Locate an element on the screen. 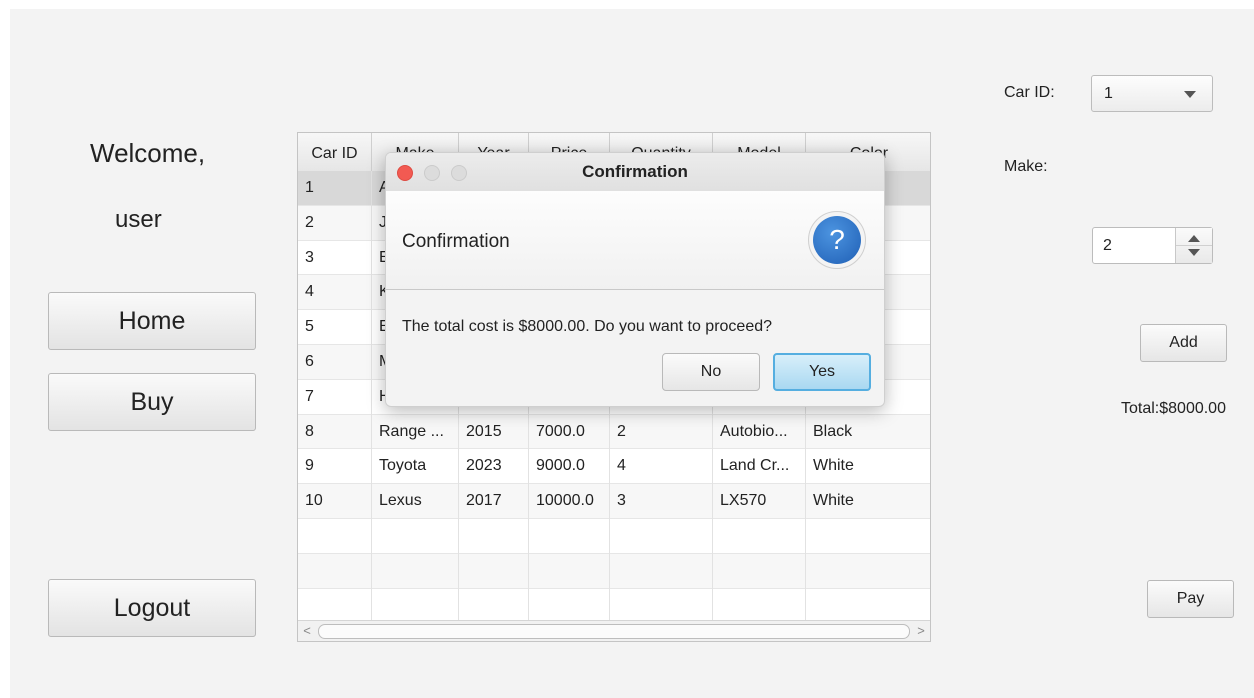  cell-model: LX570 is located at coordinates (759, 501).